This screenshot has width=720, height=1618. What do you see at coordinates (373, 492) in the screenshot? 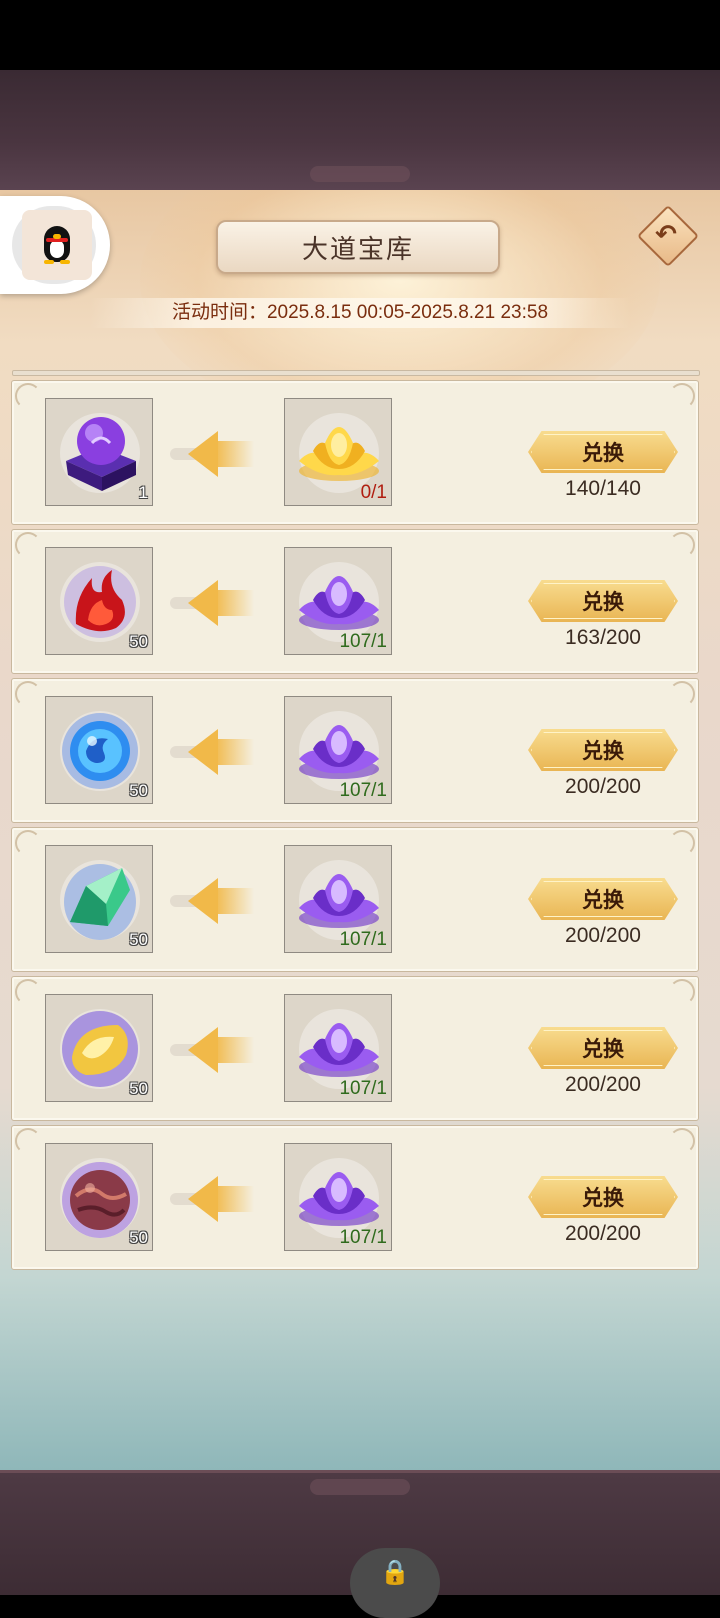
I see `cost-progress: 0/1` at bounding box center [373, 492].